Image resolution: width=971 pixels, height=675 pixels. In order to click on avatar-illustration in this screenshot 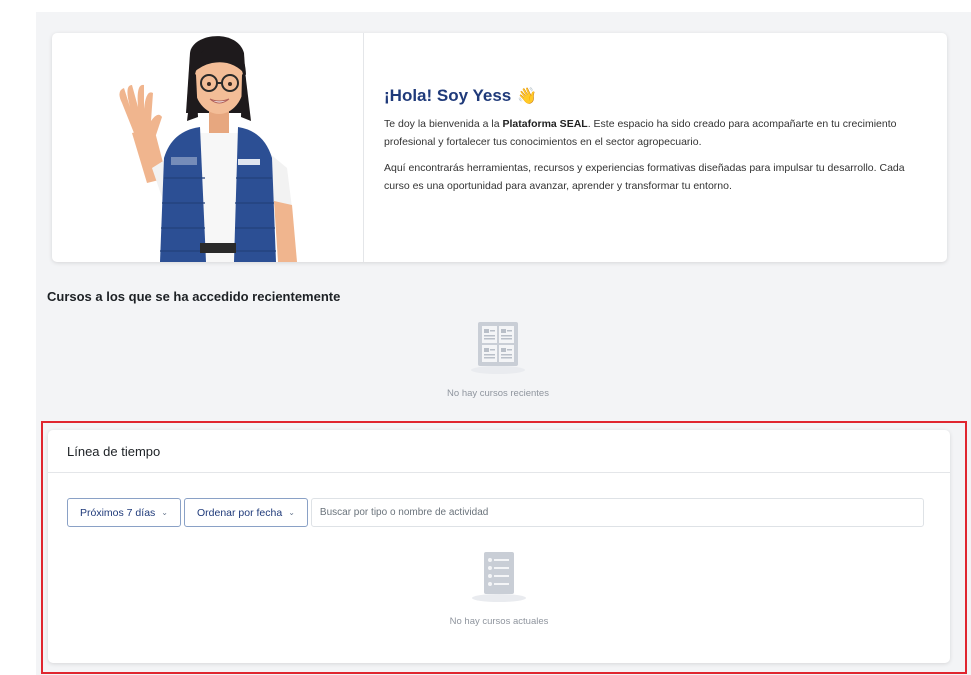, I will do `click(208, 147)`.